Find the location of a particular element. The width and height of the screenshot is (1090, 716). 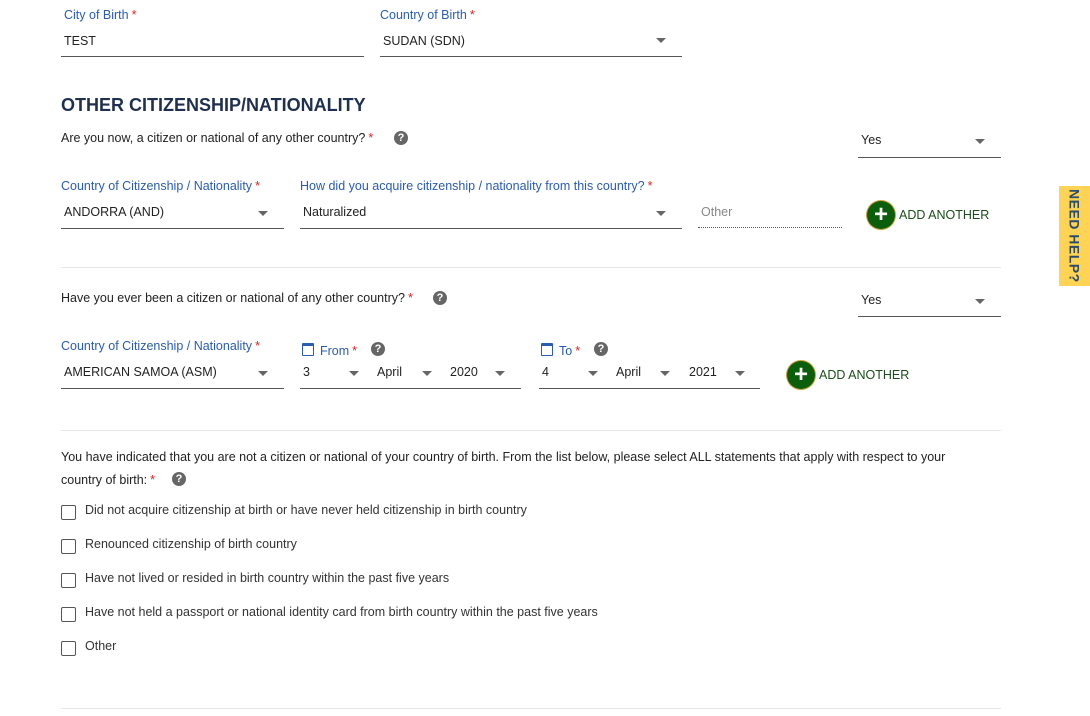

other-underline is located at coordinates (770, 227).